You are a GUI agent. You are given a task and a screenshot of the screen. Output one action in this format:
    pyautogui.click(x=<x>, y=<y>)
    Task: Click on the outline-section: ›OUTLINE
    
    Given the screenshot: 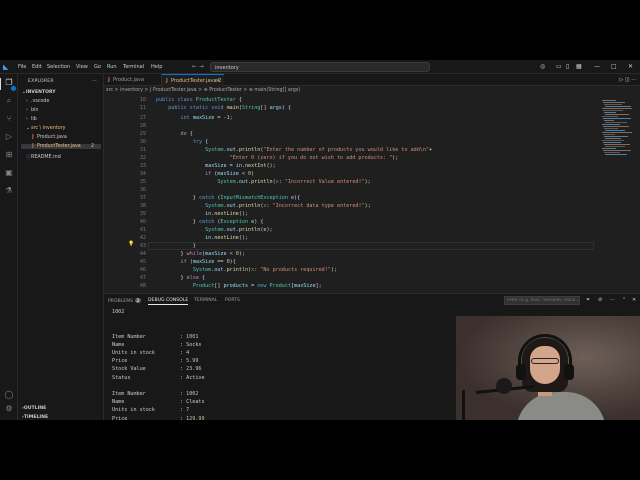 What is the action you would take?
    pyautogui.click(x=34, y=408)
    